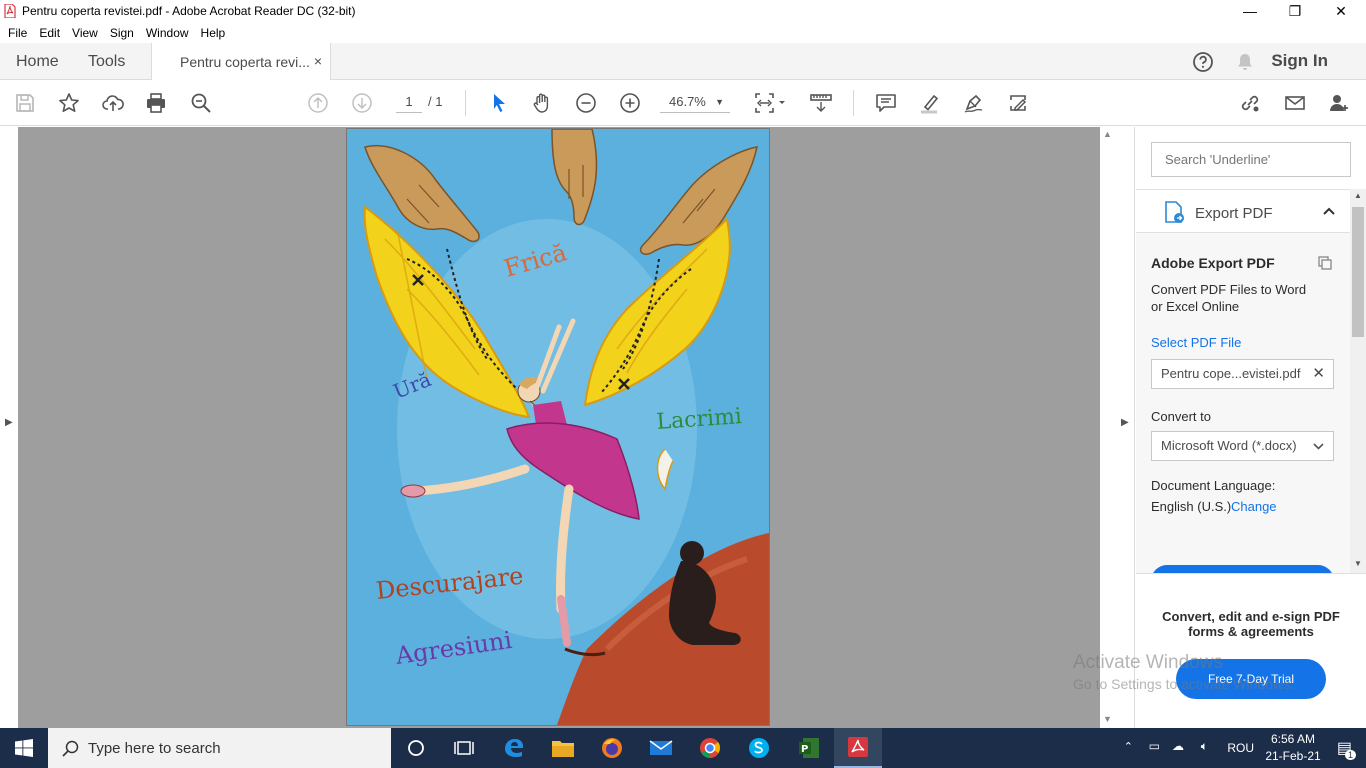 The image size is (1366, 768). I want to click on share-link-icon, so click(1250, 103).